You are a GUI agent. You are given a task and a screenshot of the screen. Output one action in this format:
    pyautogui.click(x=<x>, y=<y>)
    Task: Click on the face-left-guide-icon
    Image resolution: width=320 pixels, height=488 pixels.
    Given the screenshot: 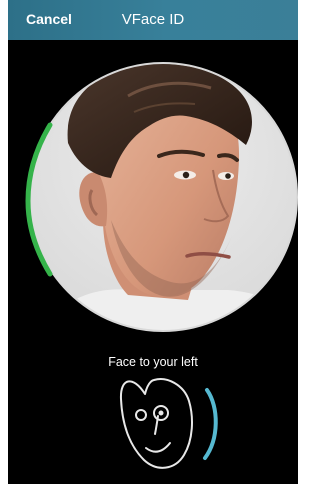 What is the action you would take?
    pyautogui.click(x=156, y=423)
    